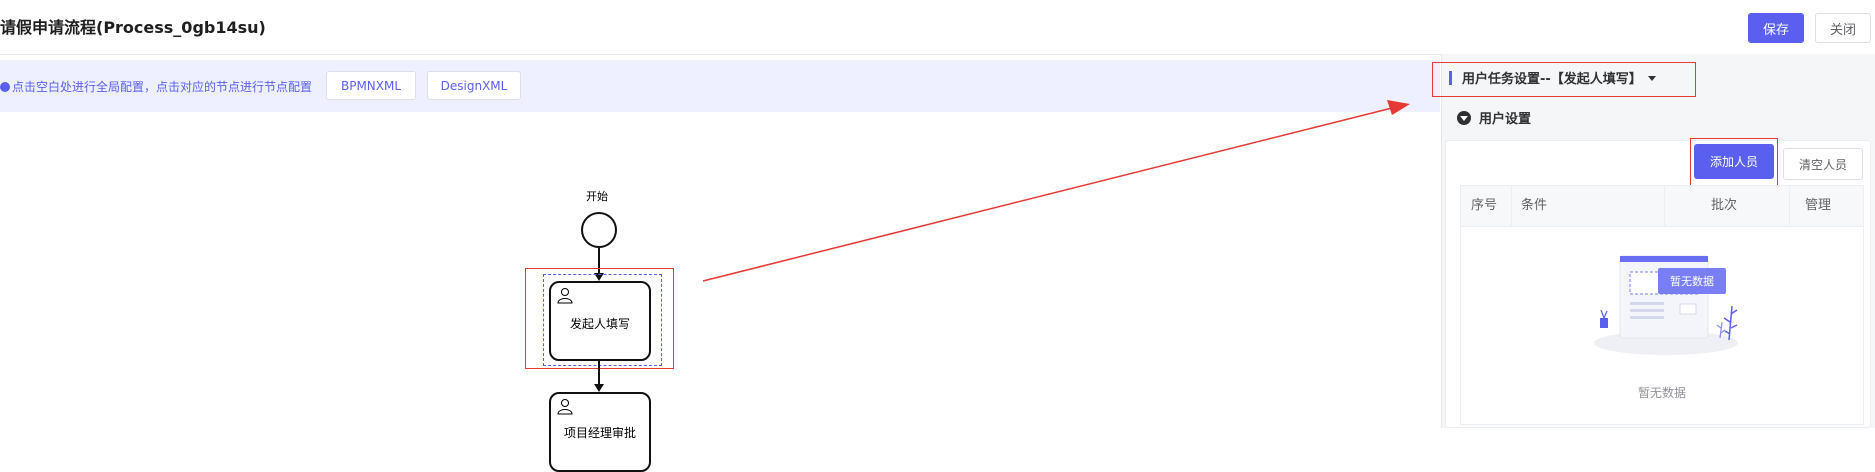 The height and width of the screenshot is (472, 1875). I want to click on collapse-toggle-icon, so click(1464, 118).